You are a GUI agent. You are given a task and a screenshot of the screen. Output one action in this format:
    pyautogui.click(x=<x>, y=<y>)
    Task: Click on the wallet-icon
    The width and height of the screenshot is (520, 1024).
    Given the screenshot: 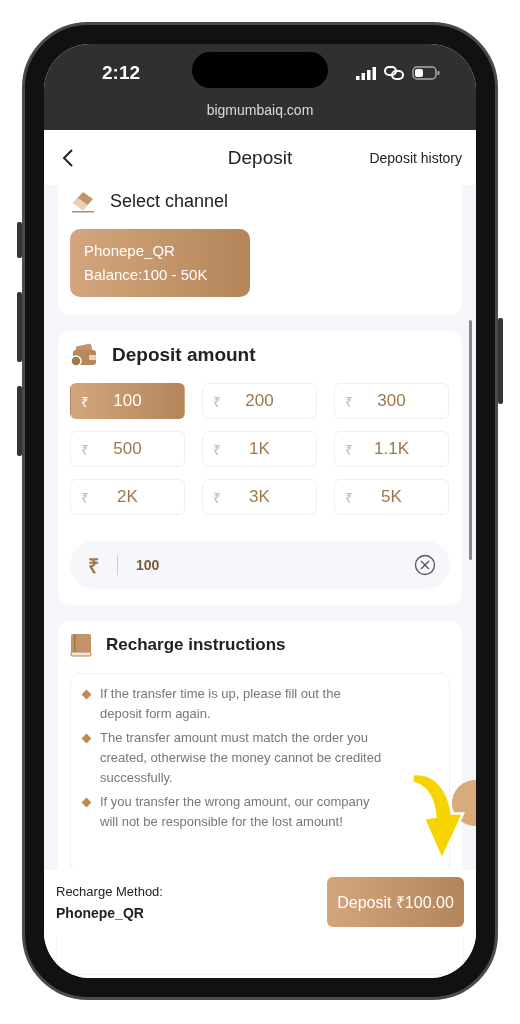 What is the action you would take?
    pyautogui.click(x=84, y=355)
    